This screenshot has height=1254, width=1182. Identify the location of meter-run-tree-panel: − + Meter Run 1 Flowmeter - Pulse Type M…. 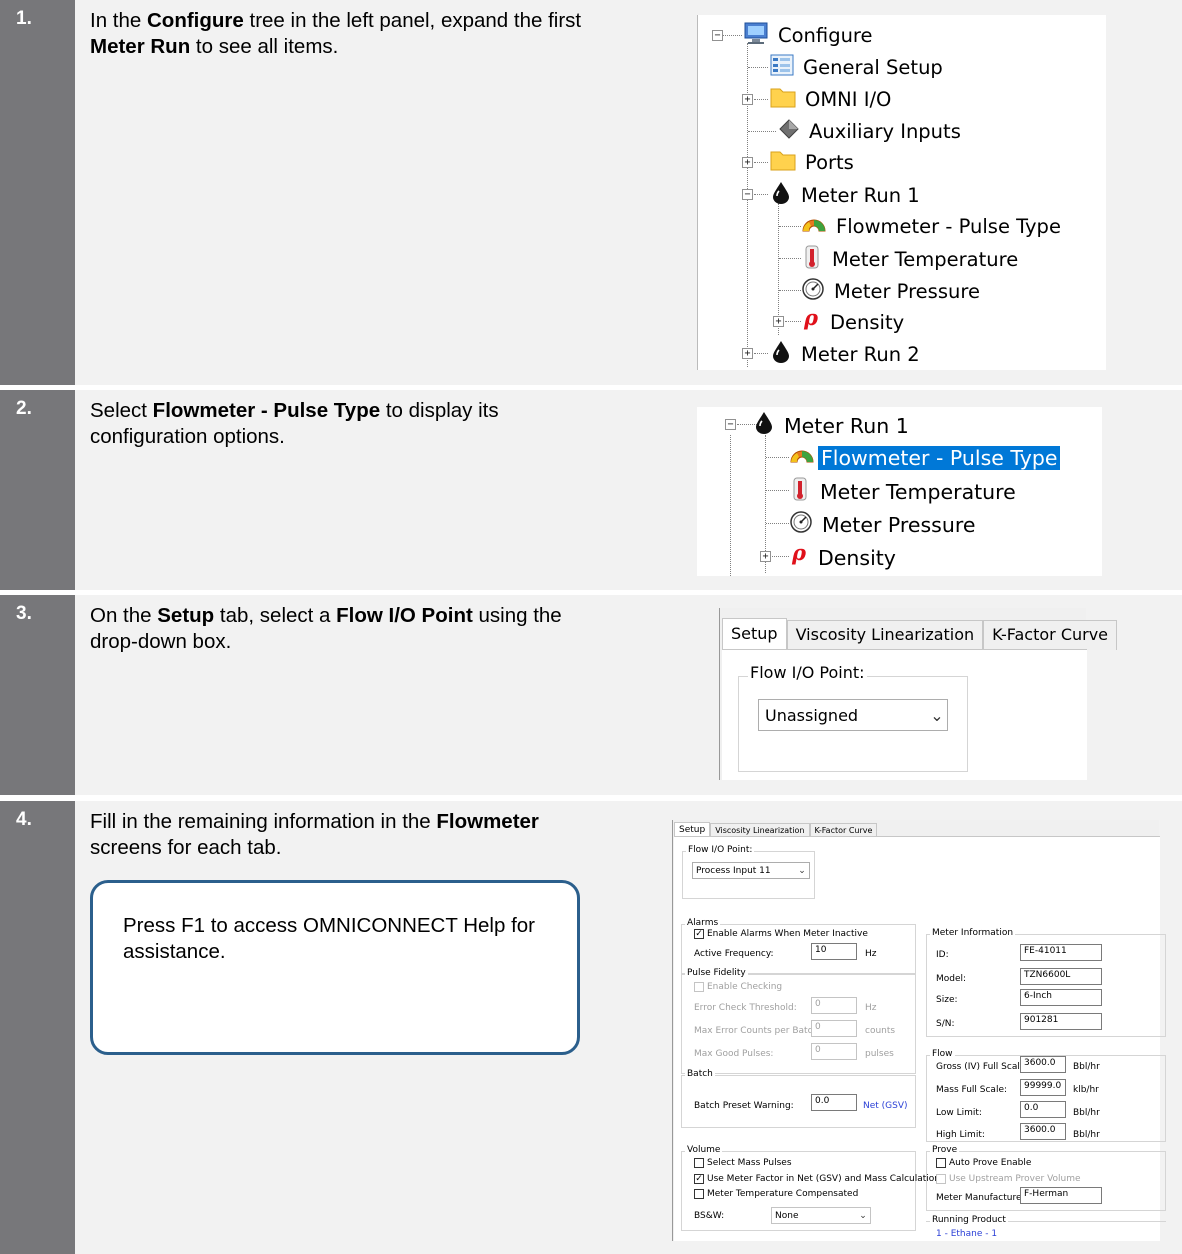
(899, 491).